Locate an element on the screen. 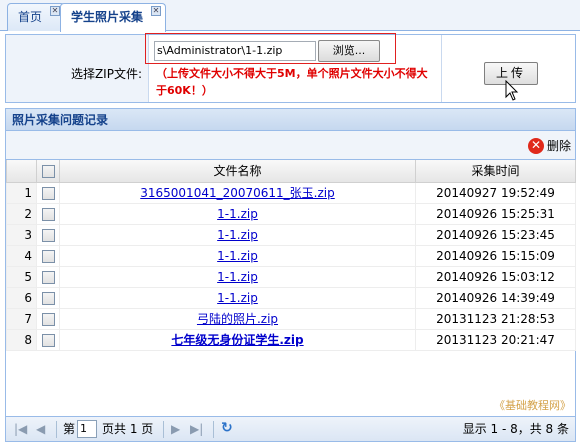  table-row: 4 1-1.zip 20140926 15:15:09 is located at coordinates (291, 255).